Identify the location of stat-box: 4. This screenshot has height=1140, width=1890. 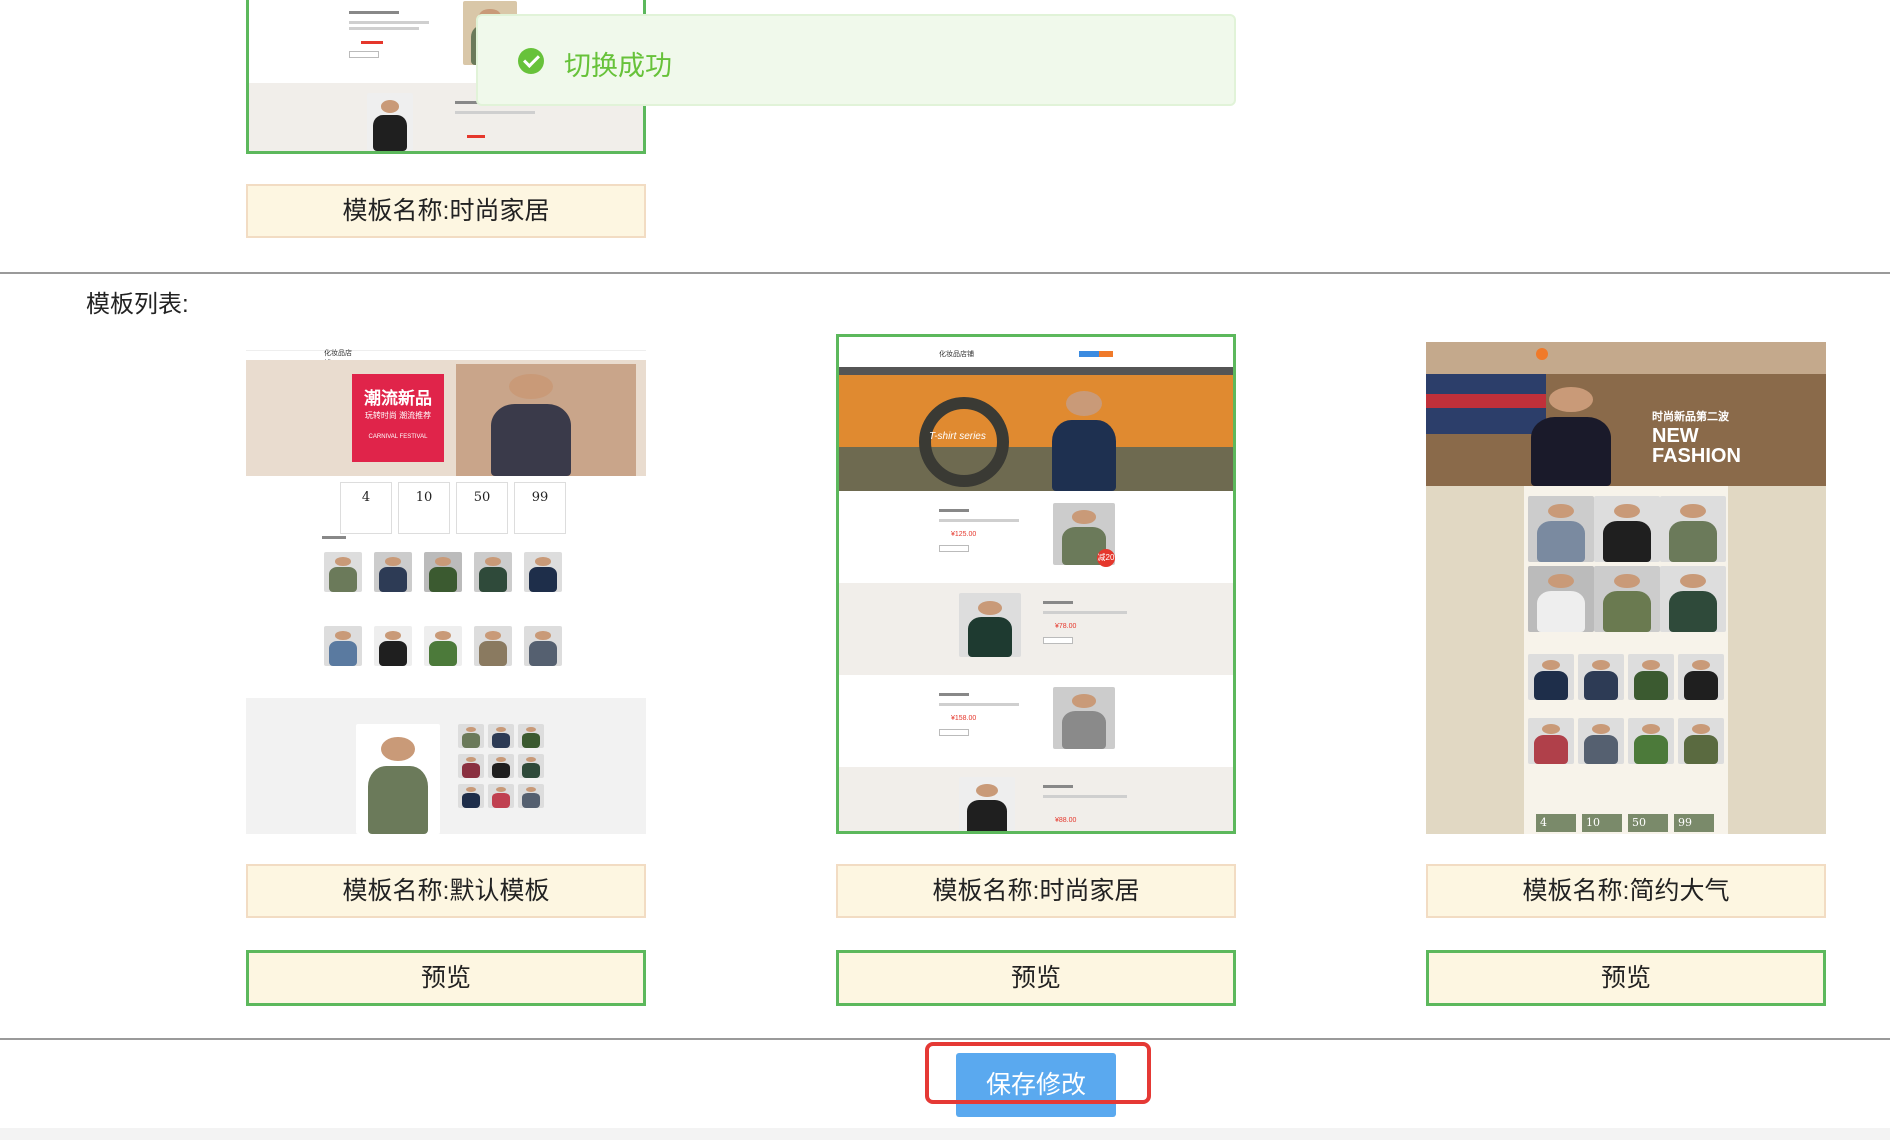
(366, 508).